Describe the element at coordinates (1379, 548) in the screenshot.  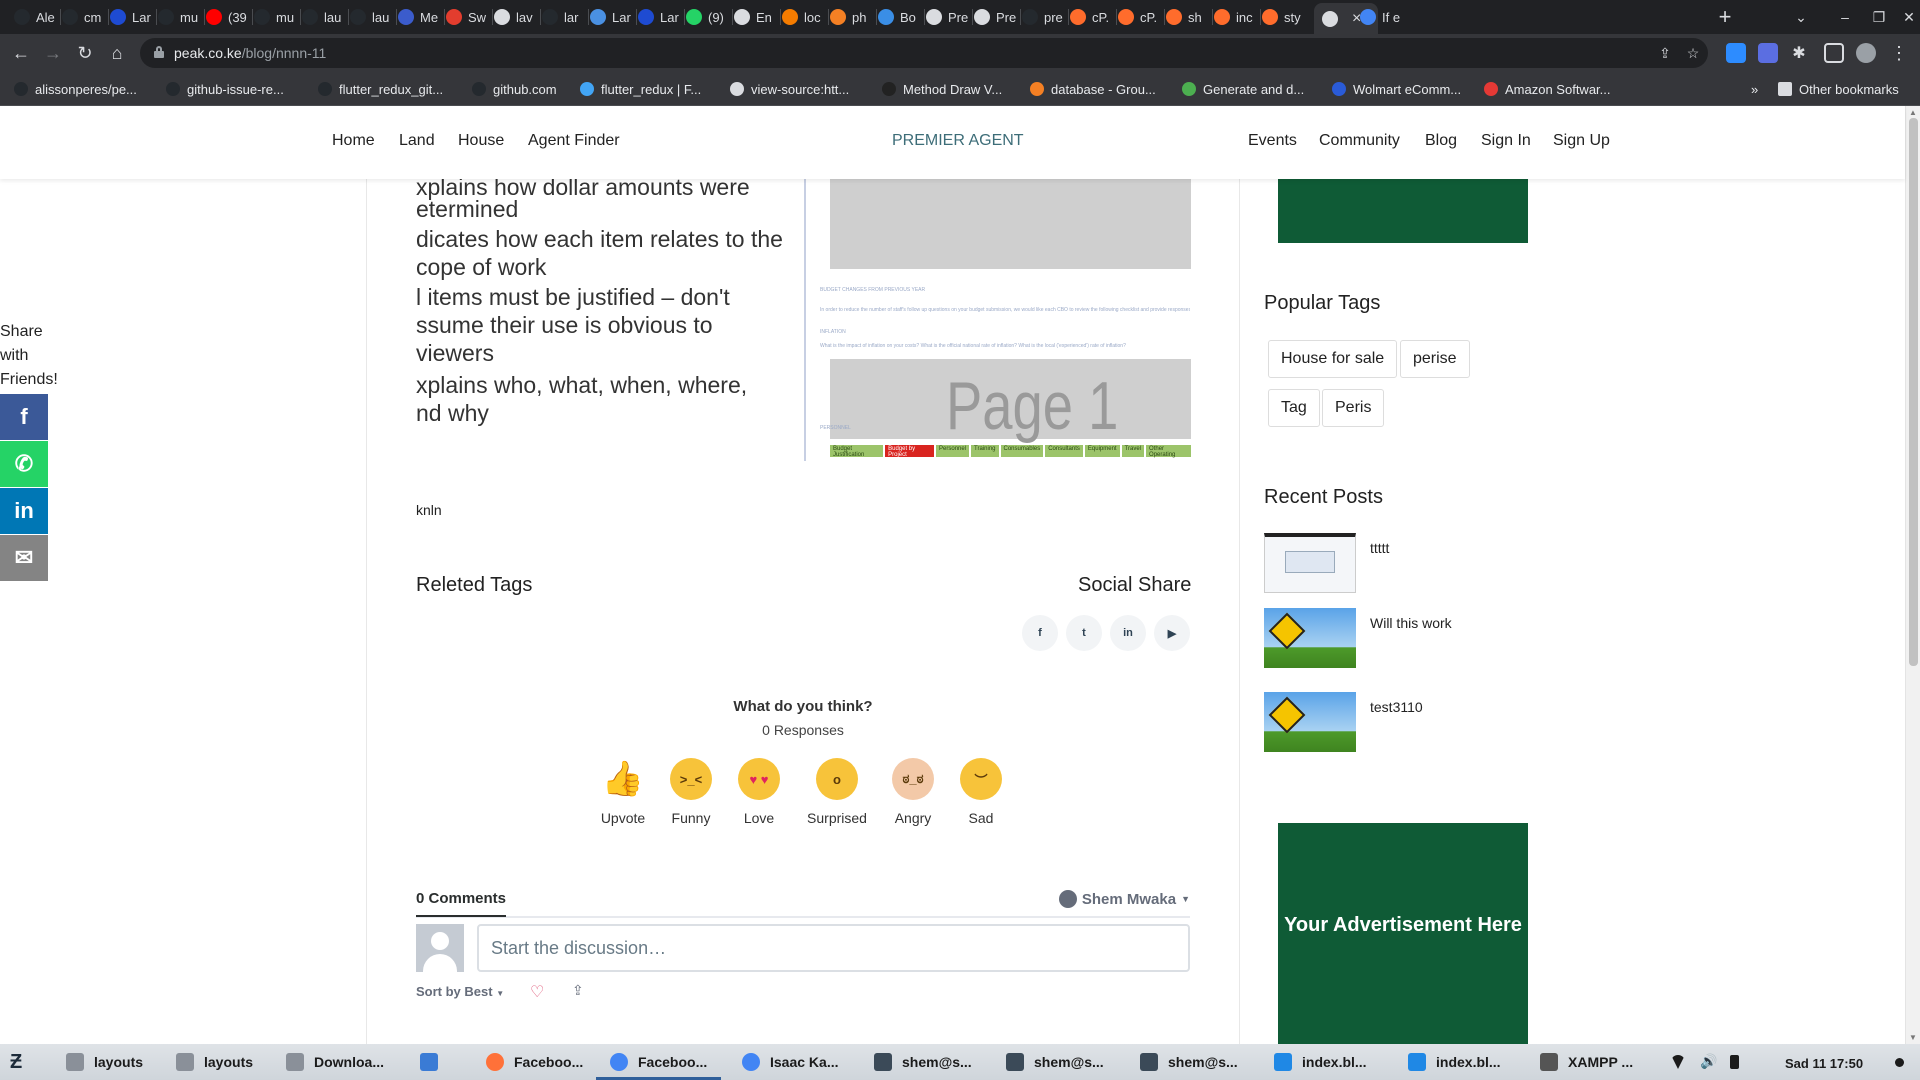
I see `recent-post-title: ttttt` at that location.